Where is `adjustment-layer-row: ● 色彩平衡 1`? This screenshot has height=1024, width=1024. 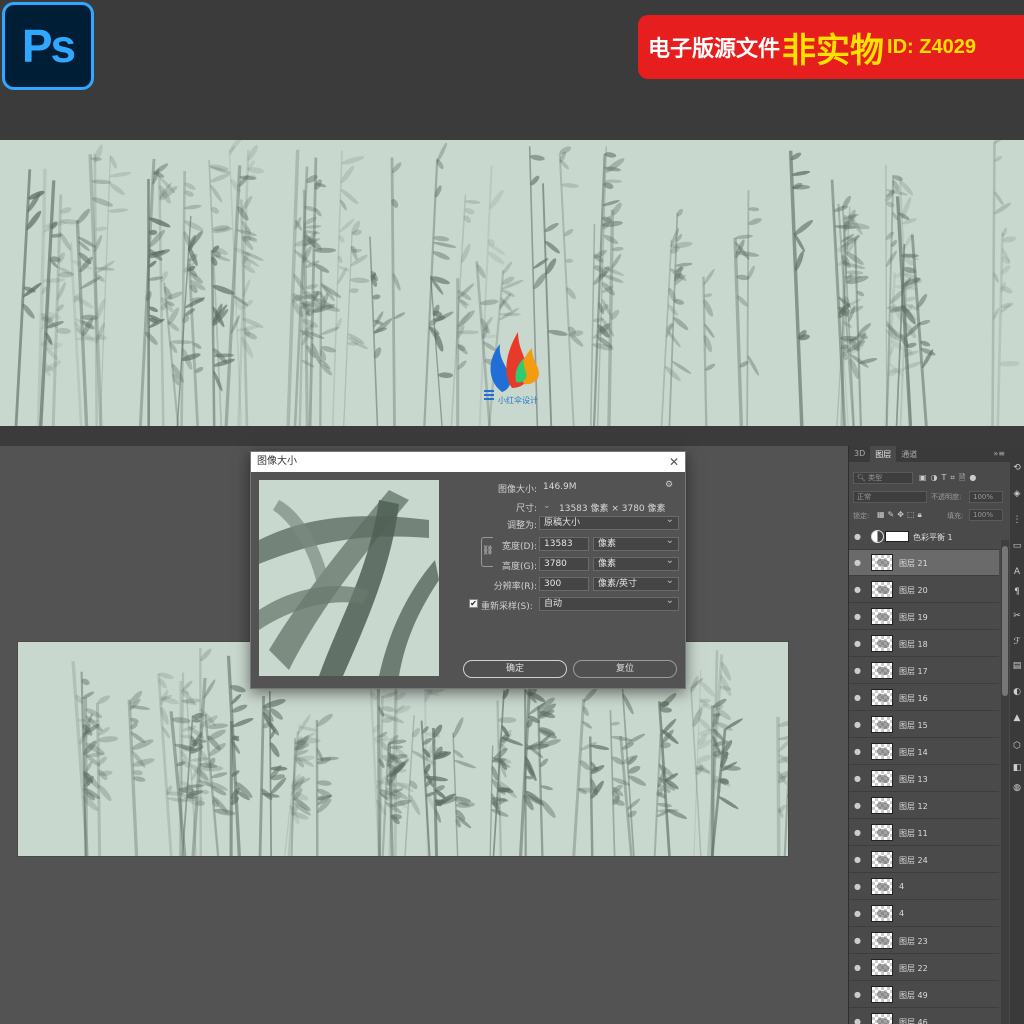 adjustment-layer-row: ● 色彩平衡 1 is located at coordinates (924, 537).